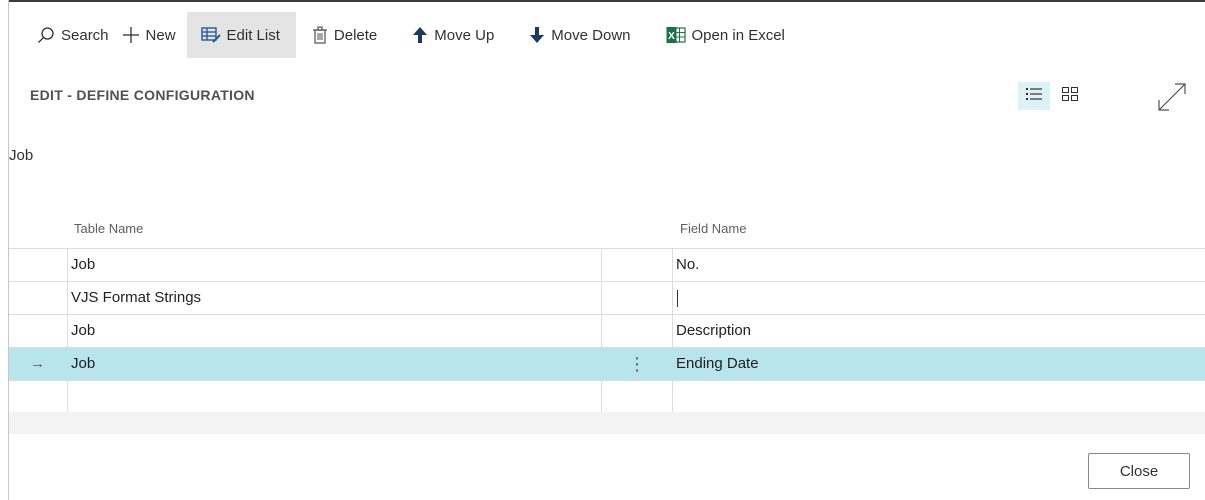 Image resolution: width=1205 pixels, height=500 pixels. Describe the element at coordinates (160, 35) in the screenshot. I see `new-label: New` at that location.